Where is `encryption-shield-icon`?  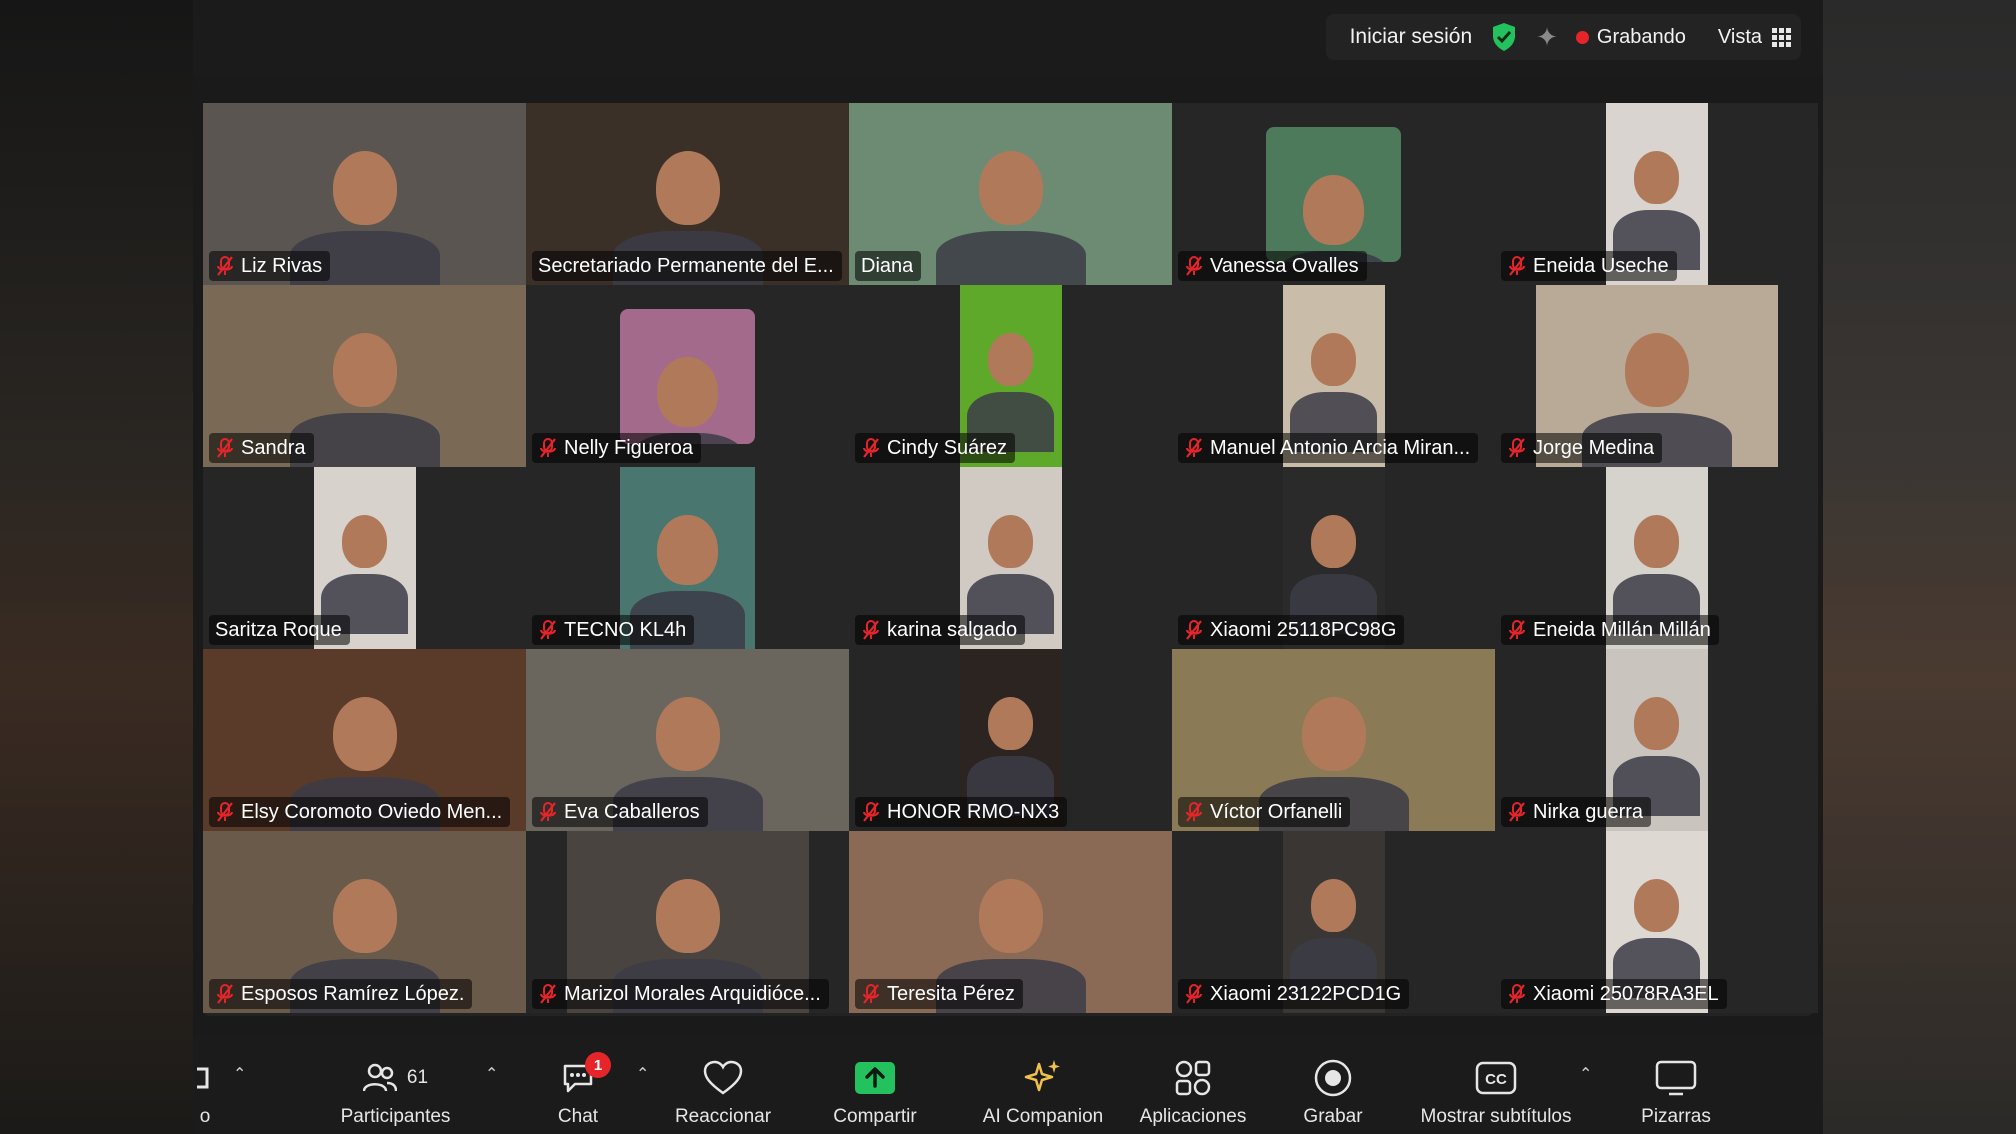
encryption-shield-icon is located at coordinates (1504, 37).